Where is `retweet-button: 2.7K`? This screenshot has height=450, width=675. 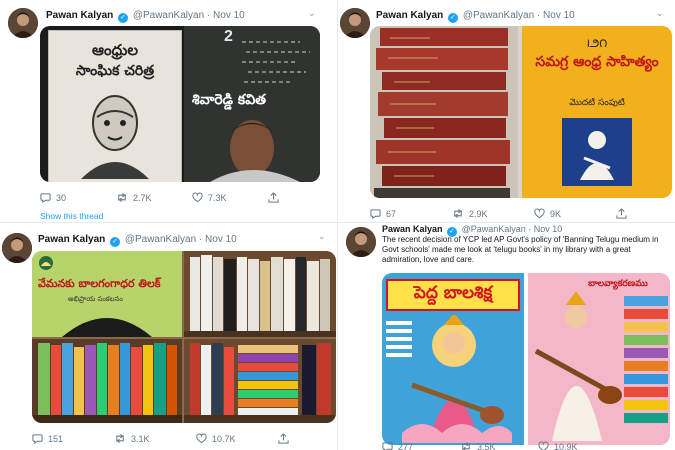
retweet-button: 2.7K is located at coordinates (154, 197).